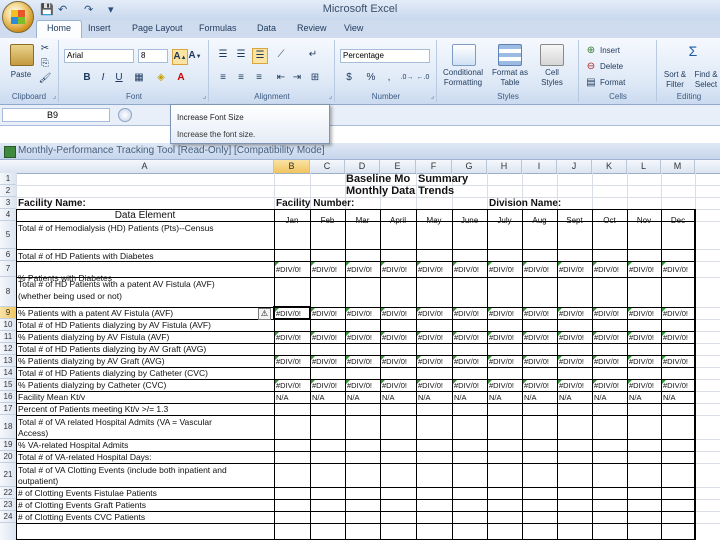 This screenshot has width=720, height=540. I want to click on row-header-20: 20, so click(8, 457).